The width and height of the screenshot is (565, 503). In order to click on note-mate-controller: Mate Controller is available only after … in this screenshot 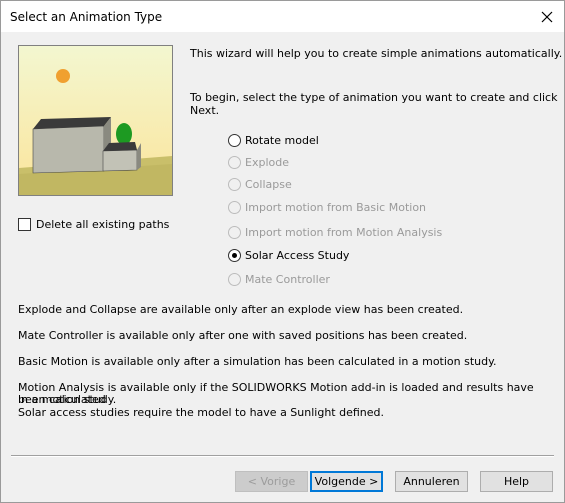, I will do `click(243, 335)`.